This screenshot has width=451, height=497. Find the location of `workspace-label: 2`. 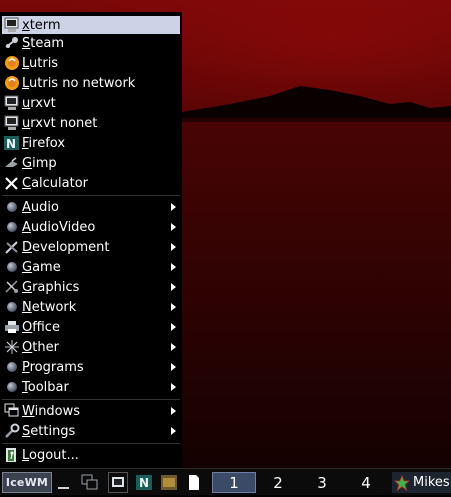

workspace-label: 2 is located at coordinates (278, 482).